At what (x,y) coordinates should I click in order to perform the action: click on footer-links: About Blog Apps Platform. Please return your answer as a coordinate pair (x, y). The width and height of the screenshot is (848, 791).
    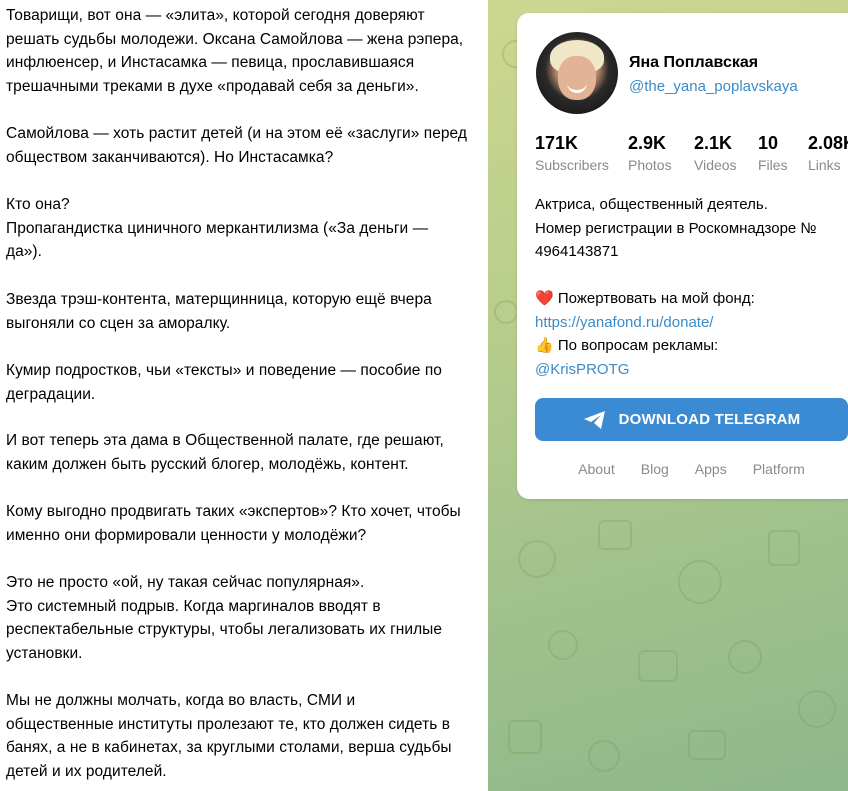
    Looking at the image, I should click on (691, 469).